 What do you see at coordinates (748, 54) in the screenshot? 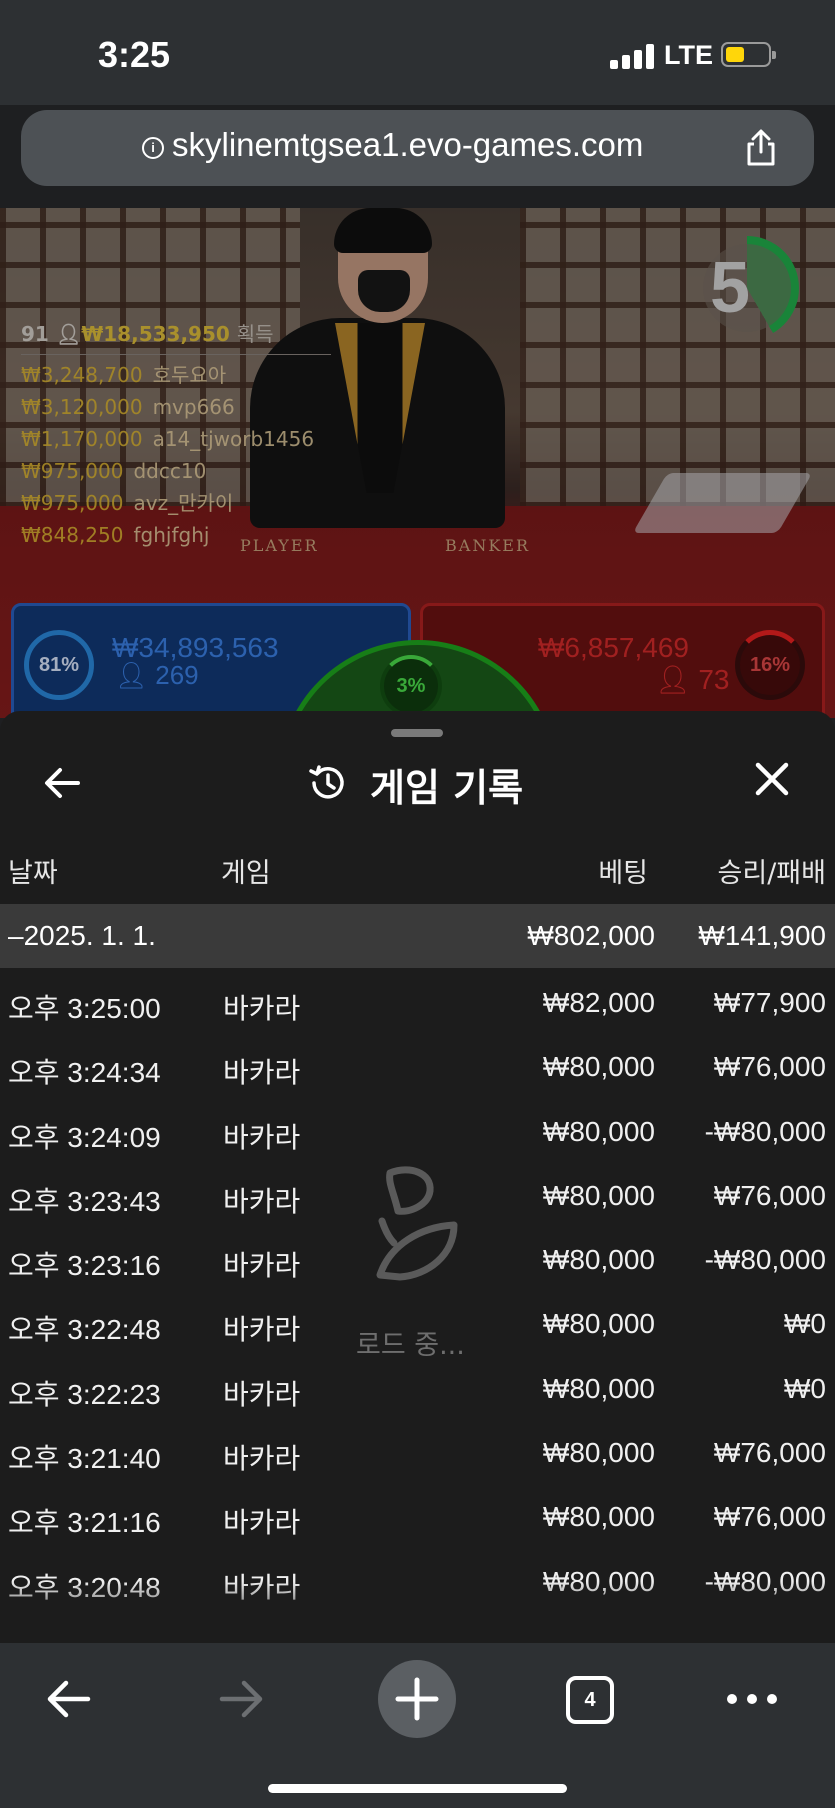
I see `battery-icon` at bounding box center [748, 54].